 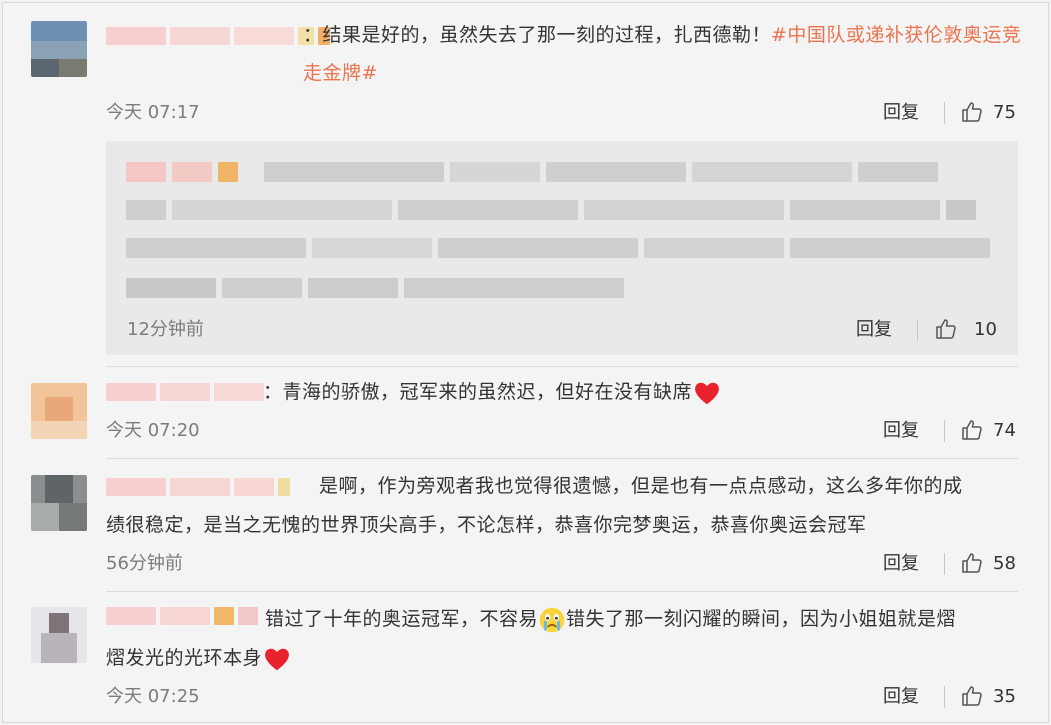 I want to click on reply-time: 12分钟前, so click(x=165, y=329).